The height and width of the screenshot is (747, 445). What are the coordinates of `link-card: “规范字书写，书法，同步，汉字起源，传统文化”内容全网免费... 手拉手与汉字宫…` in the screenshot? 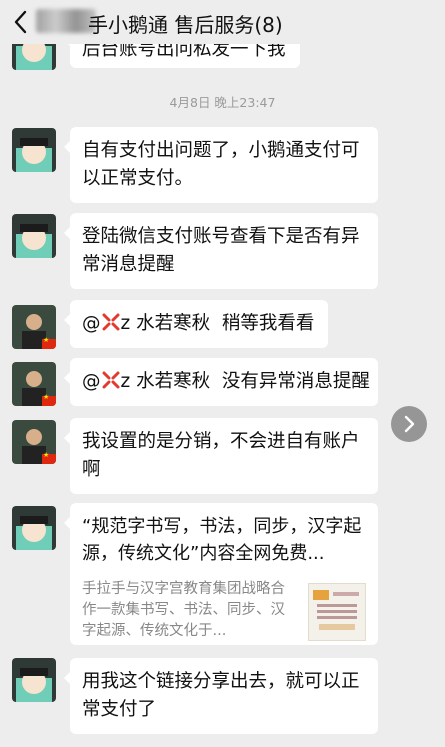 It's located at (221, 574).